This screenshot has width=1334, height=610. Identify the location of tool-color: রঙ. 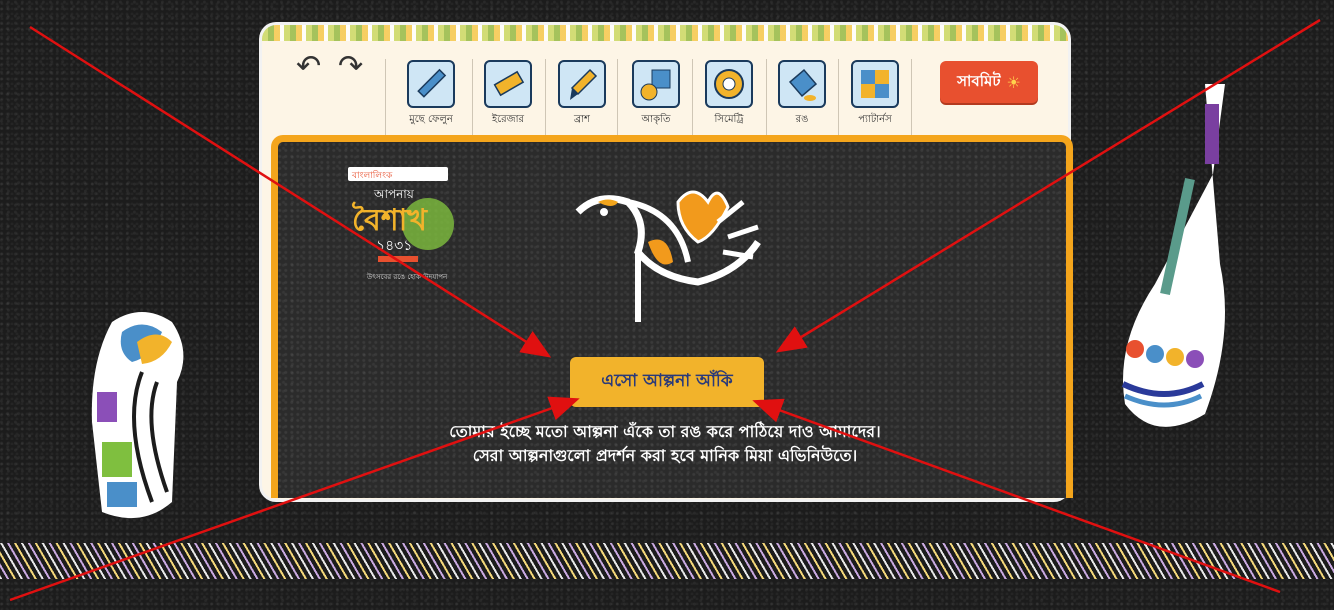
(802, 94).